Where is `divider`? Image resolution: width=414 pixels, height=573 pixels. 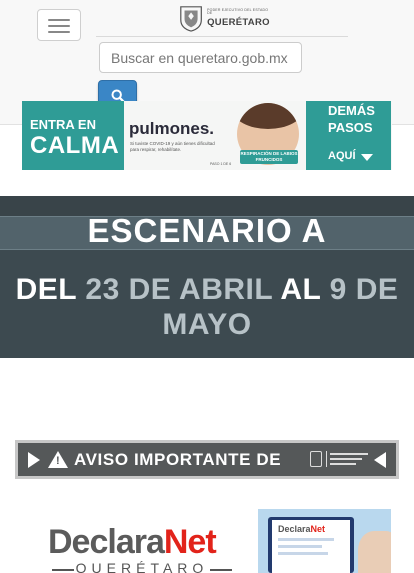
divider is located at coordinates (222, 36).